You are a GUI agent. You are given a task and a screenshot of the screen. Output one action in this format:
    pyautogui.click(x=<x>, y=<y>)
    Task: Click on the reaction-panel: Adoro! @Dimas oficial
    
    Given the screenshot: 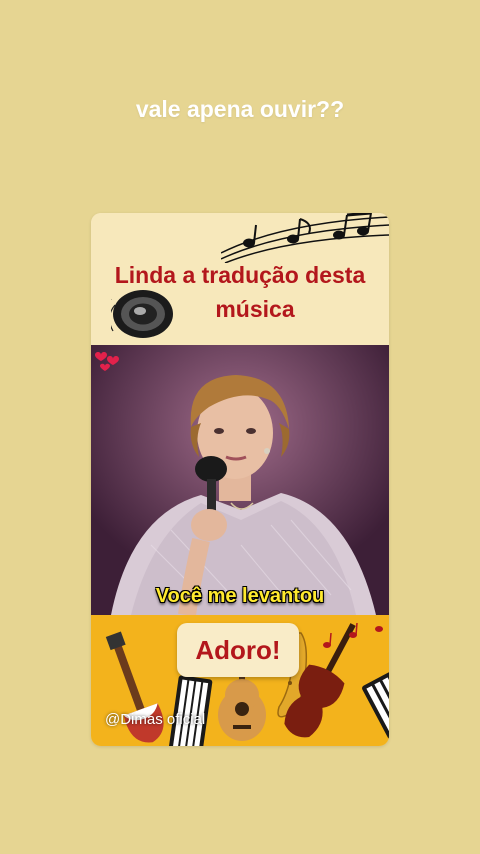 What is the action you would take?
    pyautogui.click(x=240, y=680)
    